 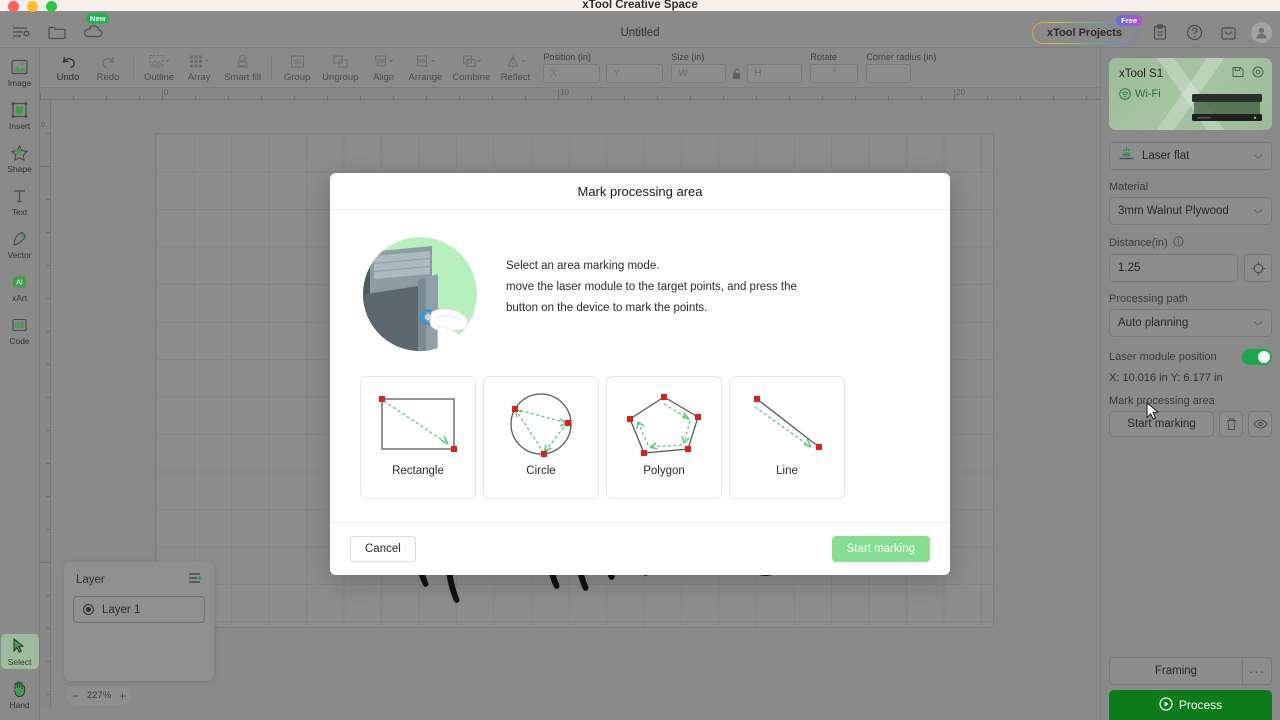 I want to click on align-button: Align, so click(x=384, y=68).